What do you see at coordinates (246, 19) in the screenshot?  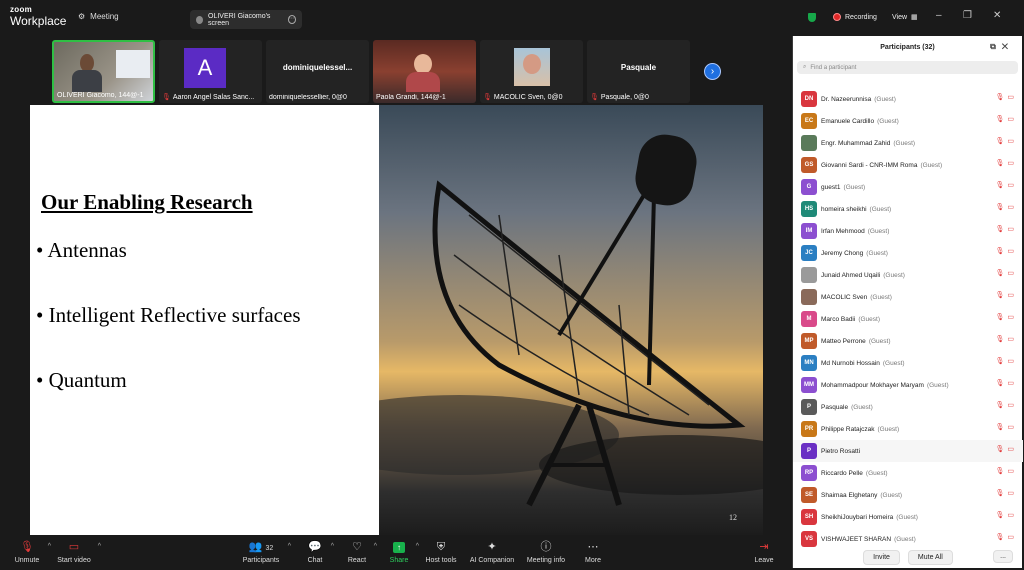 I see `shared-screen-pill: OLIVERI Giacomo's screen ⋯` at bounding box center [246, 19].